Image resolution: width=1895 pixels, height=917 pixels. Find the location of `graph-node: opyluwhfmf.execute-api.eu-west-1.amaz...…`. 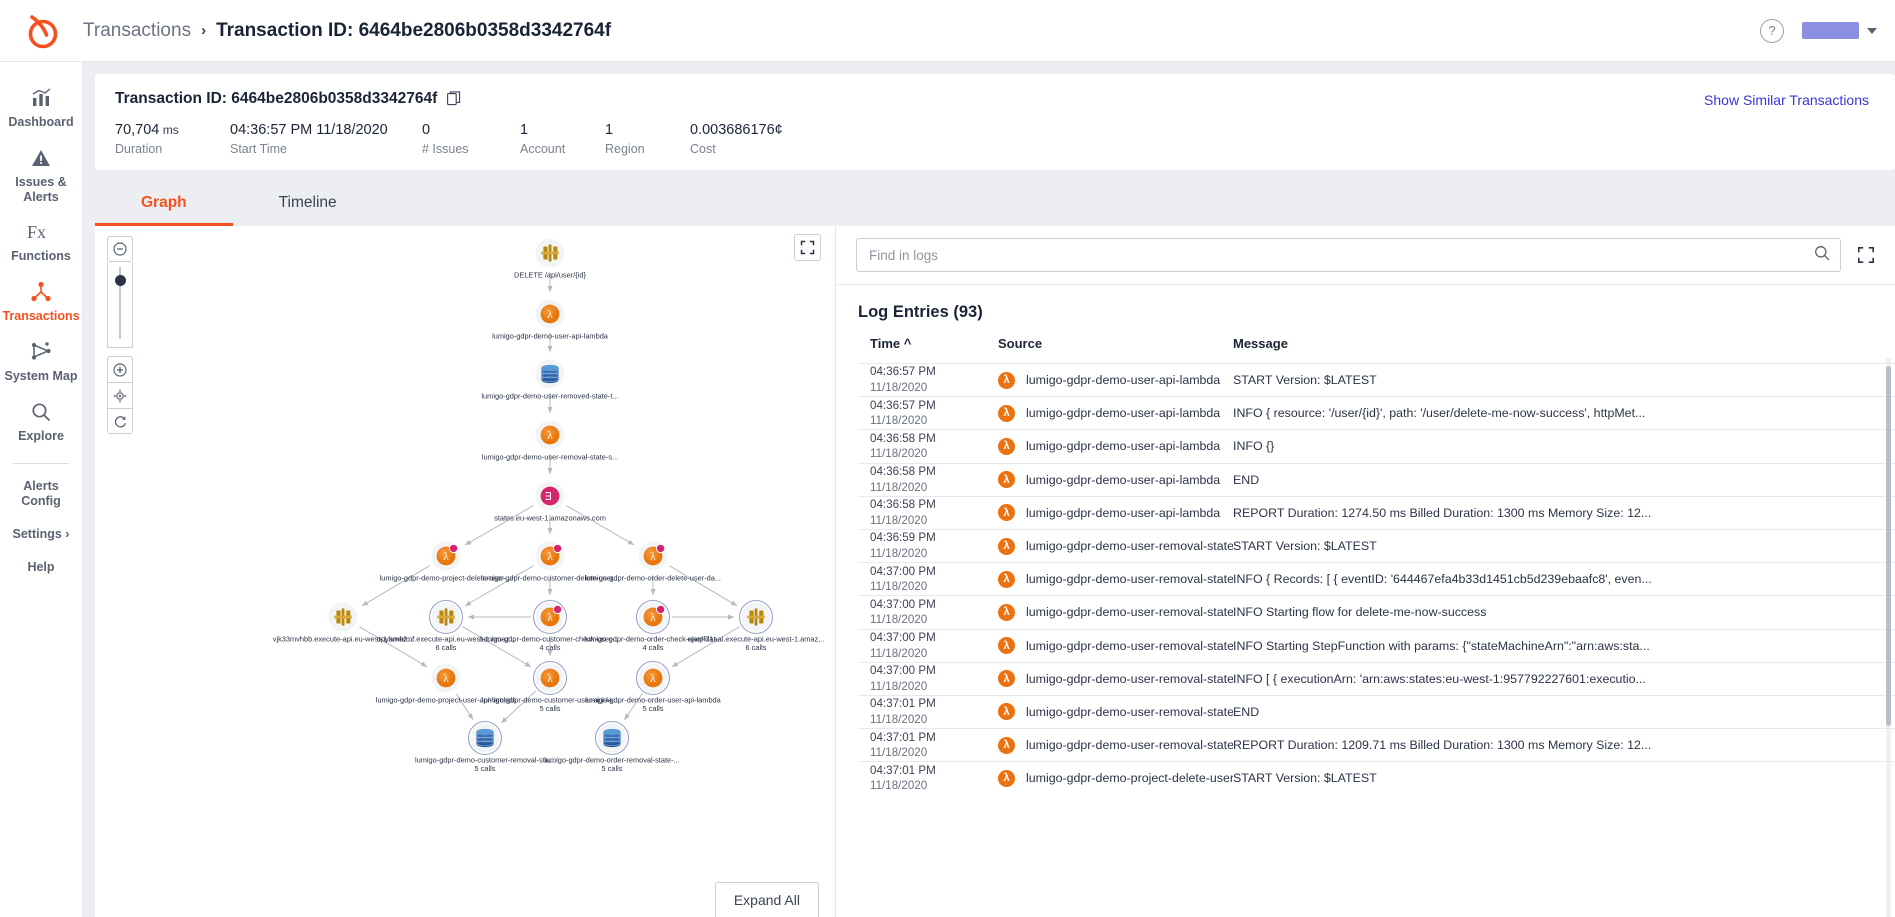

graph-node: opyluwhfmf.execute-api.eu-west-1.amaz...… is located at coordinates (446, 626).